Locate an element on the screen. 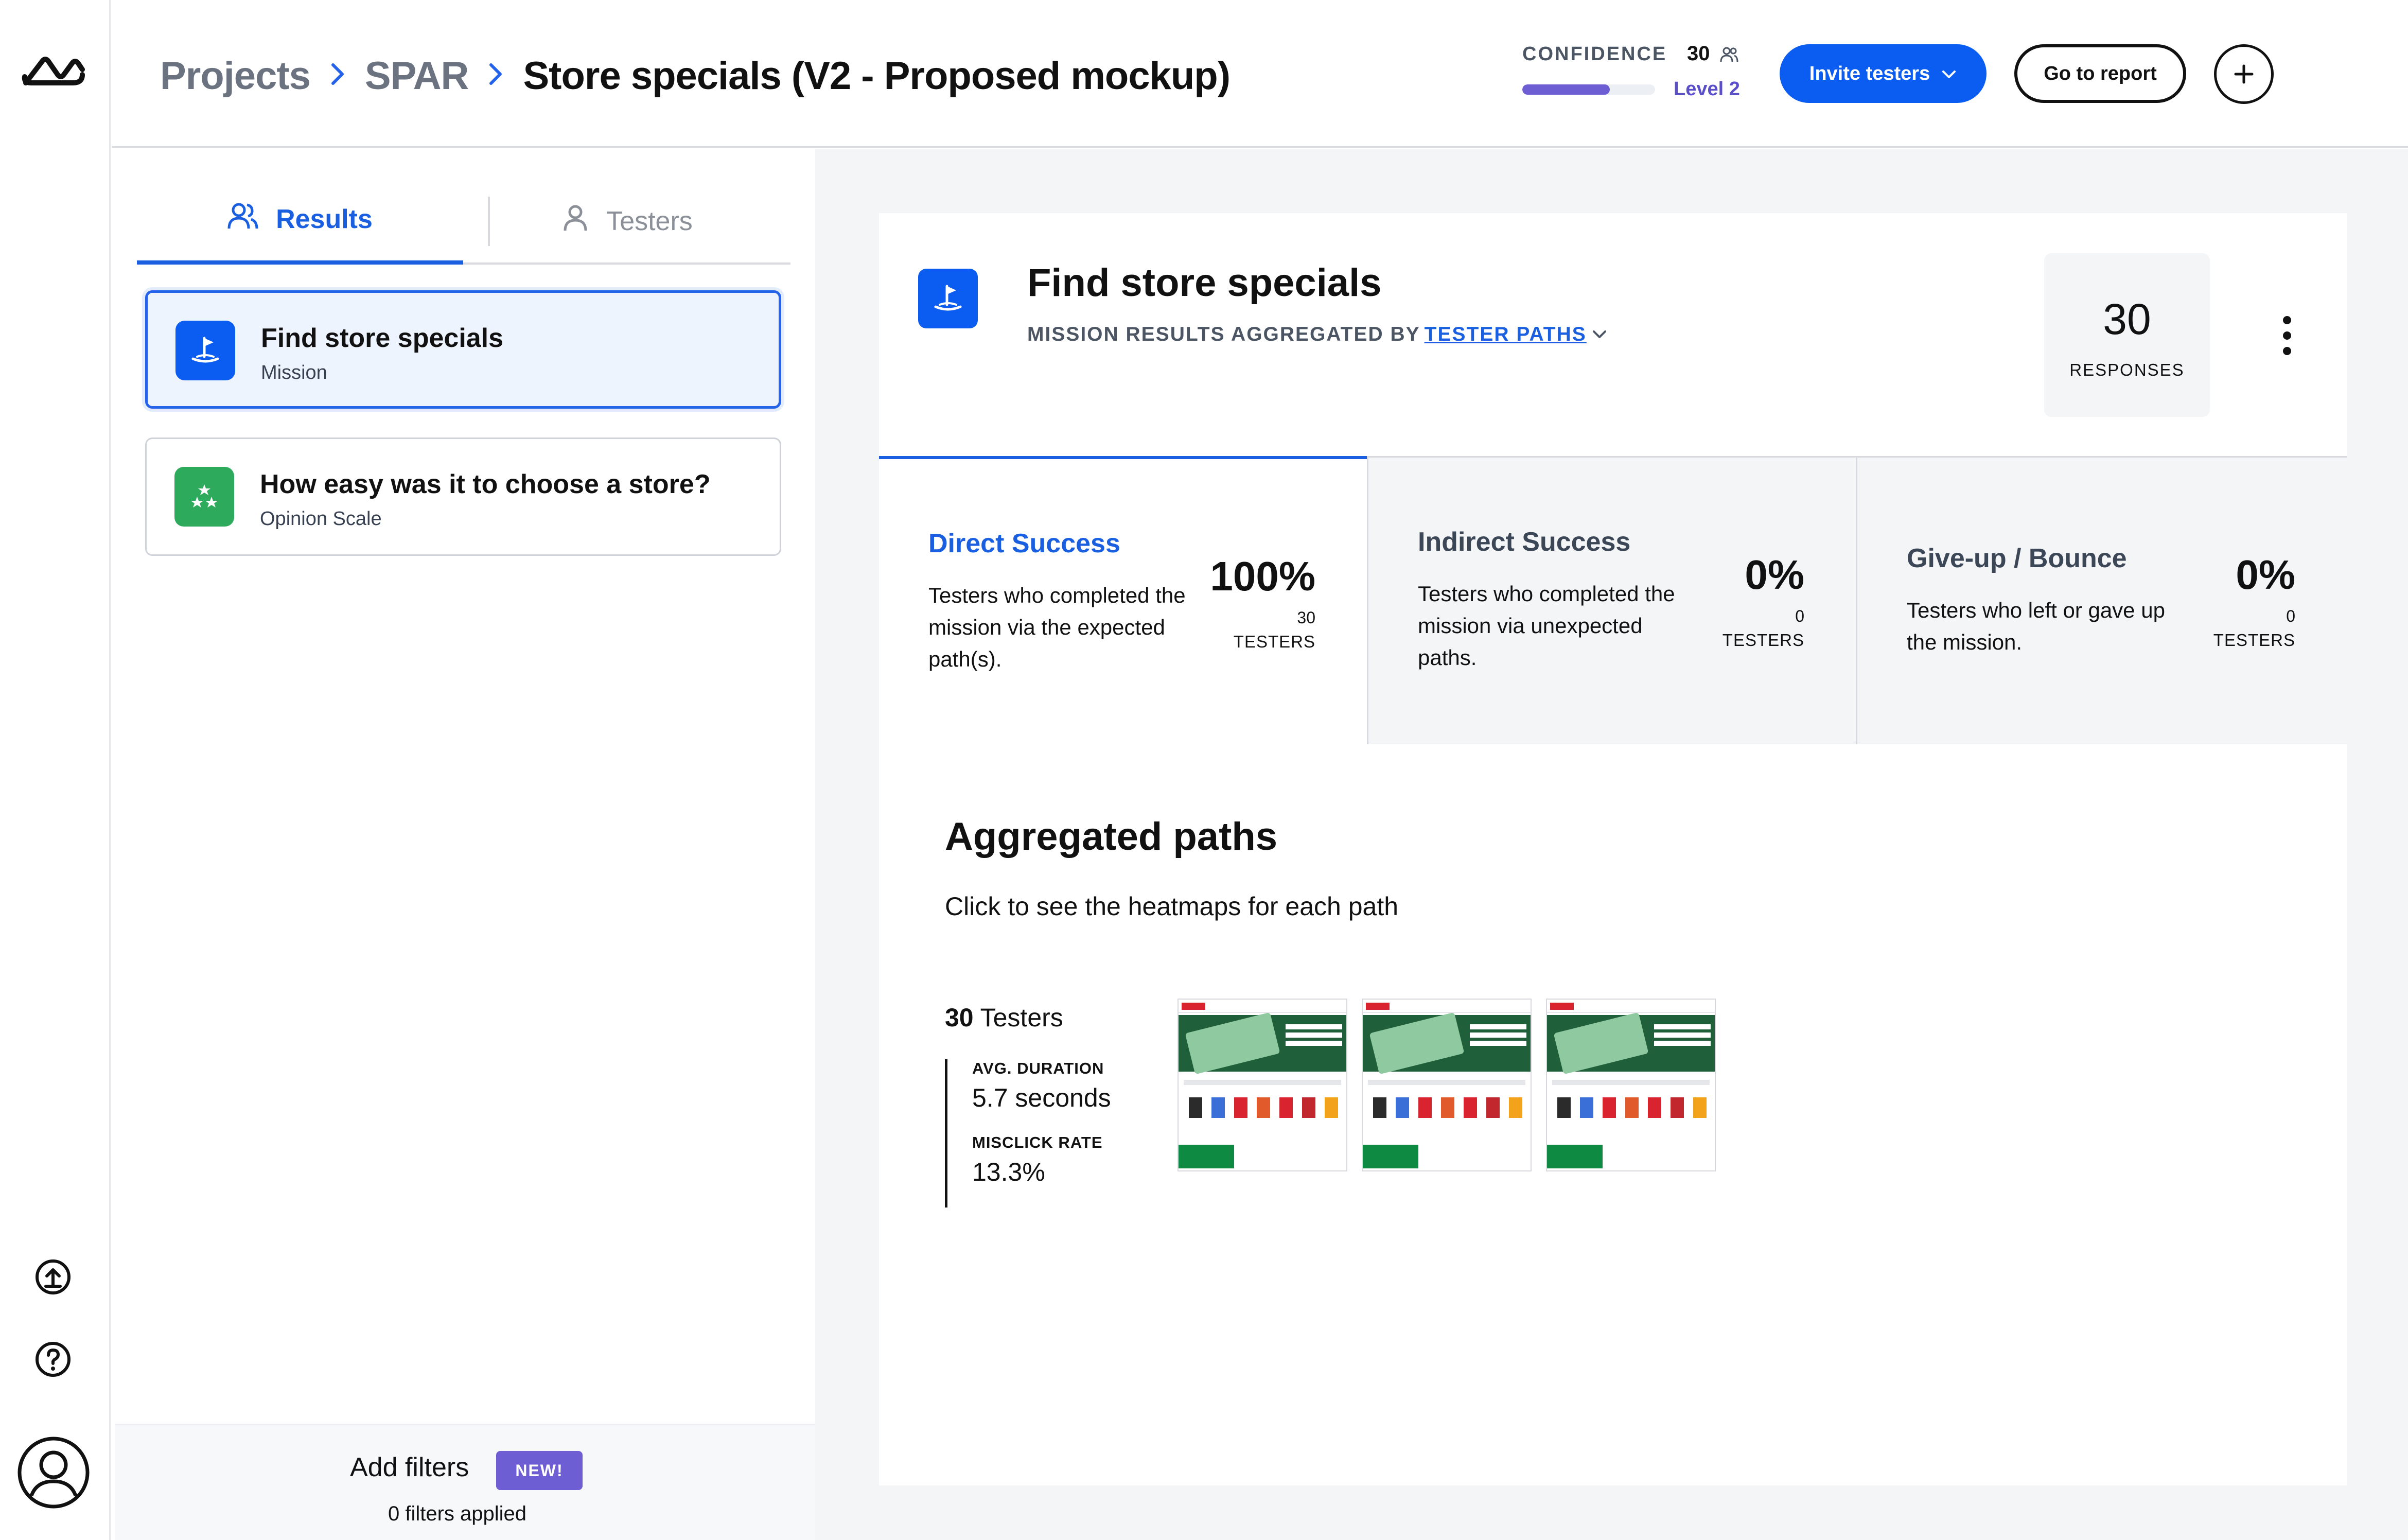  aggregation-link: TESTER PATHS is located at coordinates (1506, 334).